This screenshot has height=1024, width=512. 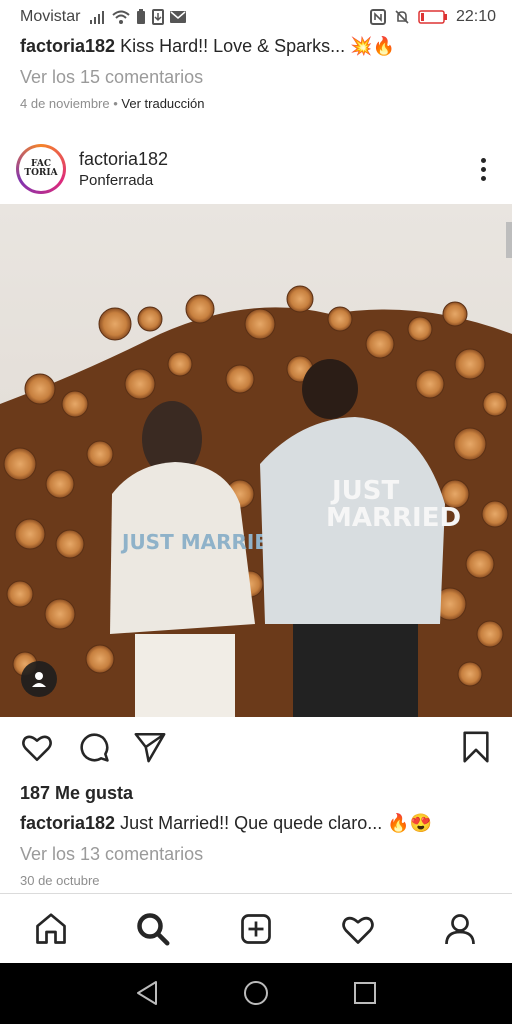 I want to click on carrier-name: Movistar, so click(x=50, y=16).